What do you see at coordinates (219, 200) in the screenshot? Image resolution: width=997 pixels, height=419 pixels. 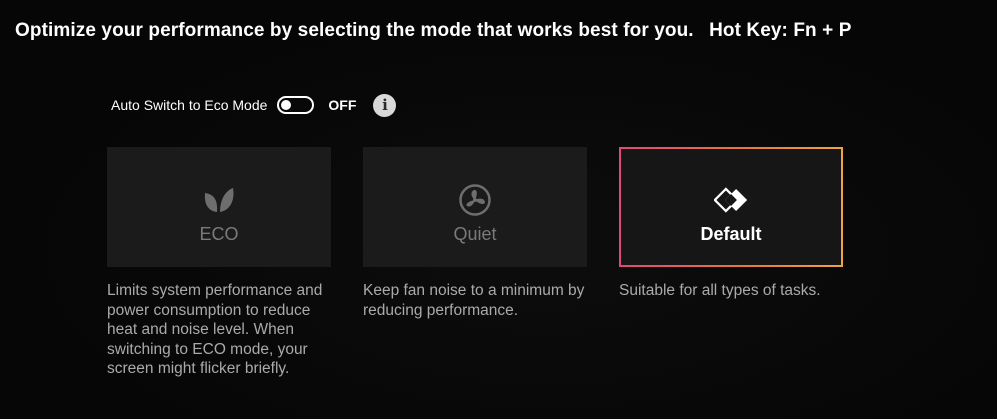 I see `leaf-icon` at bounding box center [219, 200].